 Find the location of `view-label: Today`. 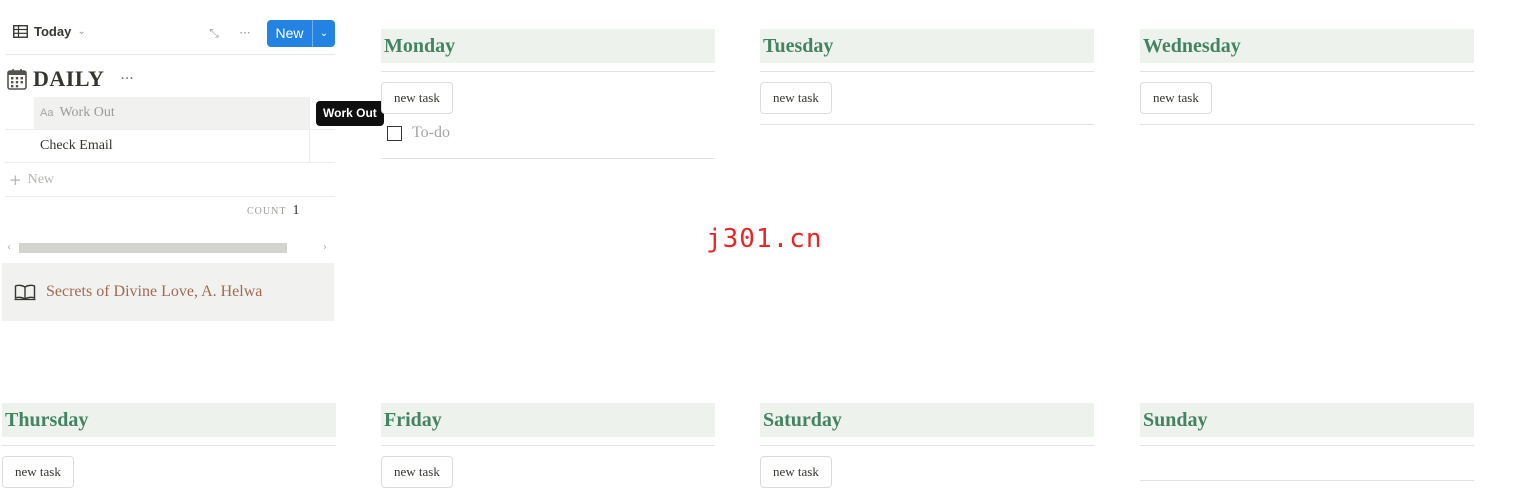

view-label: Today is located at coordinates (53, 31).